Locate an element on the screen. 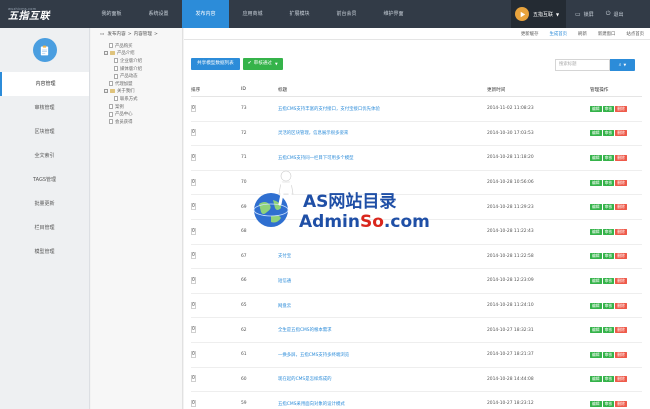  nav-item-5: 前台会员 is located at coordinates (346, 14).